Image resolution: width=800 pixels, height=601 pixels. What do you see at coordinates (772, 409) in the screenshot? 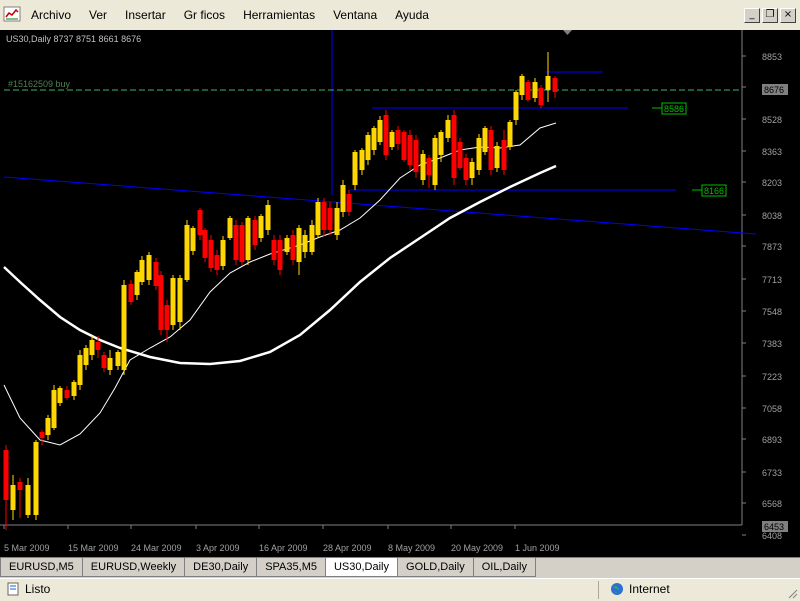
I see `price-label: 7058` at bounding box center [772, 409].